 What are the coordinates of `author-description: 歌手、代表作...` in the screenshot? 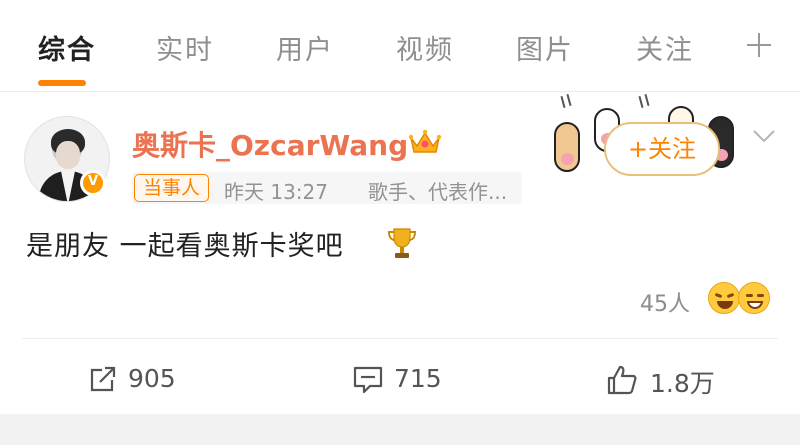 It's located at (438, 192).